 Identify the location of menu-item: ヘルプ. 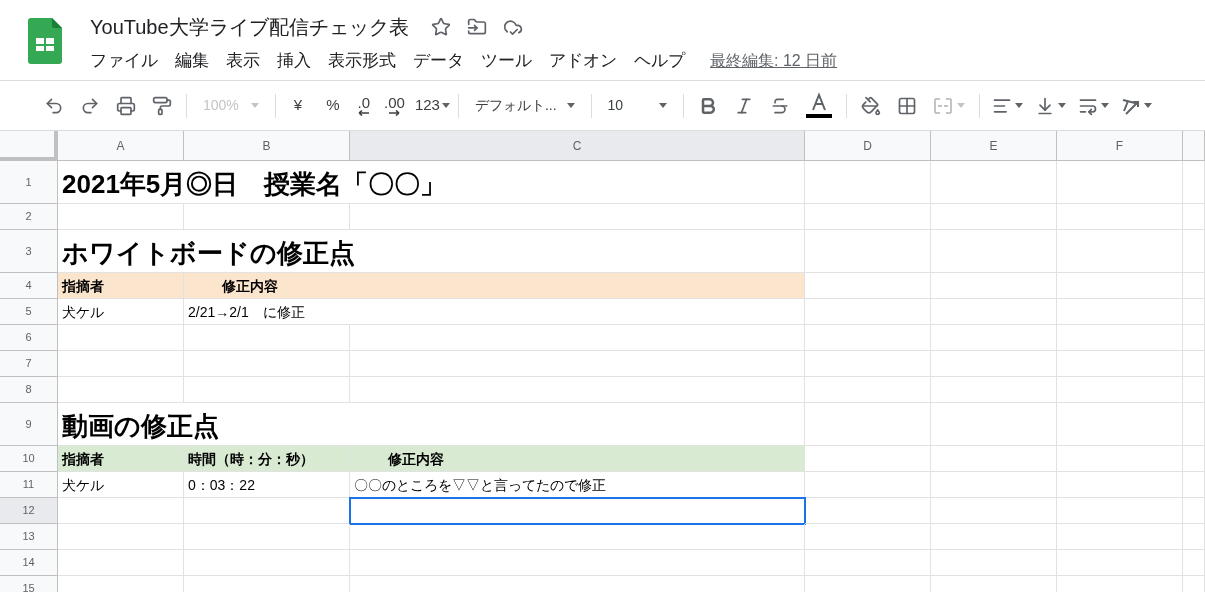
(659, 61).